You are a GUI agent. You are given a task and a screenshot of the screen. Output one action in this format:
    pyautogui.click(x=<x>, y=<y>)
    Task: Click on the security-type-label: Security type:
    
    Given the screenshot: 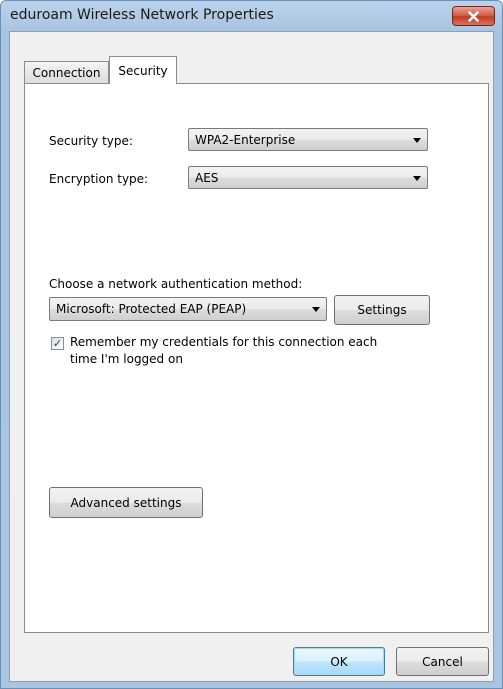 What is the action you would take?
    pyautogui.click(x=91, y=141)
    